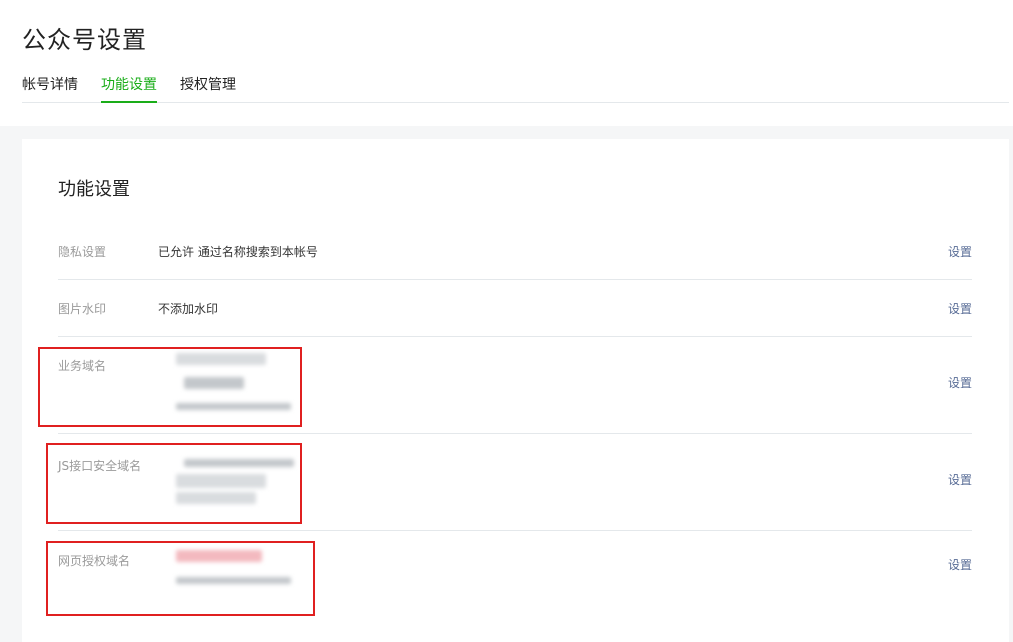  What do you see at coordinates (129, 88) in the screenshot?
I see `tab-feature-settings: 功能设置` at bounding box center [129, 88].